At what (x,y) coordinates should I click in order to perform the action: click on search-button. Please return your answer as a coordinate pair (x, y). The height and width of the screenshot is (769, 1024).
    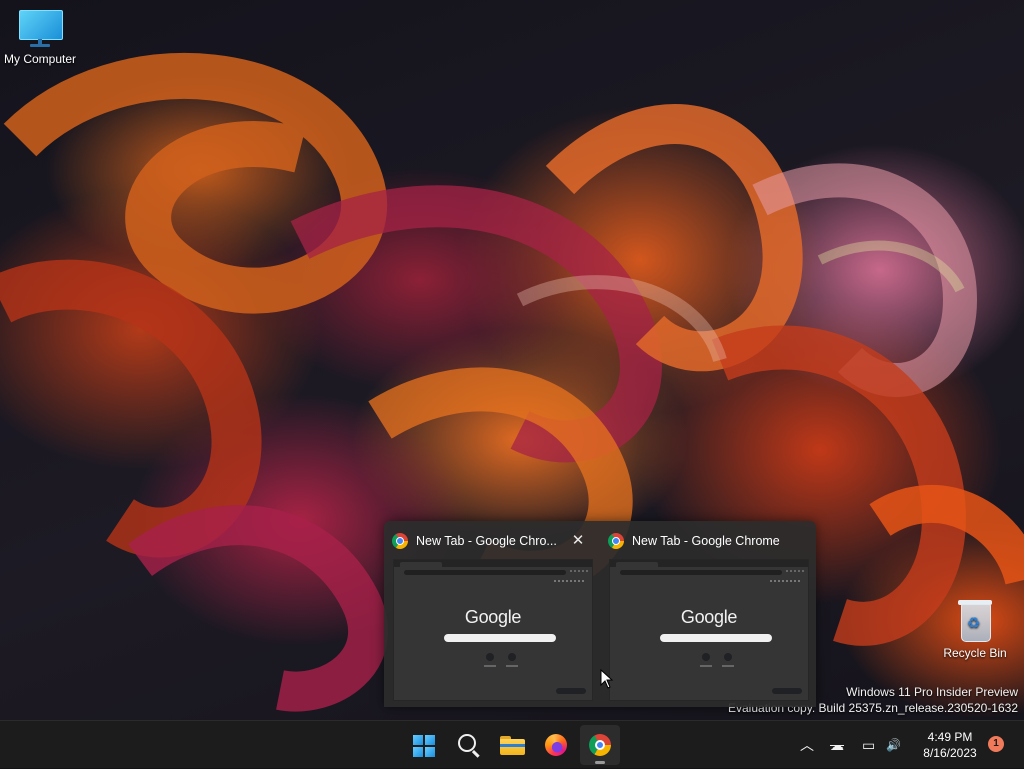
    Looking at the image, I should click on (468, 745).